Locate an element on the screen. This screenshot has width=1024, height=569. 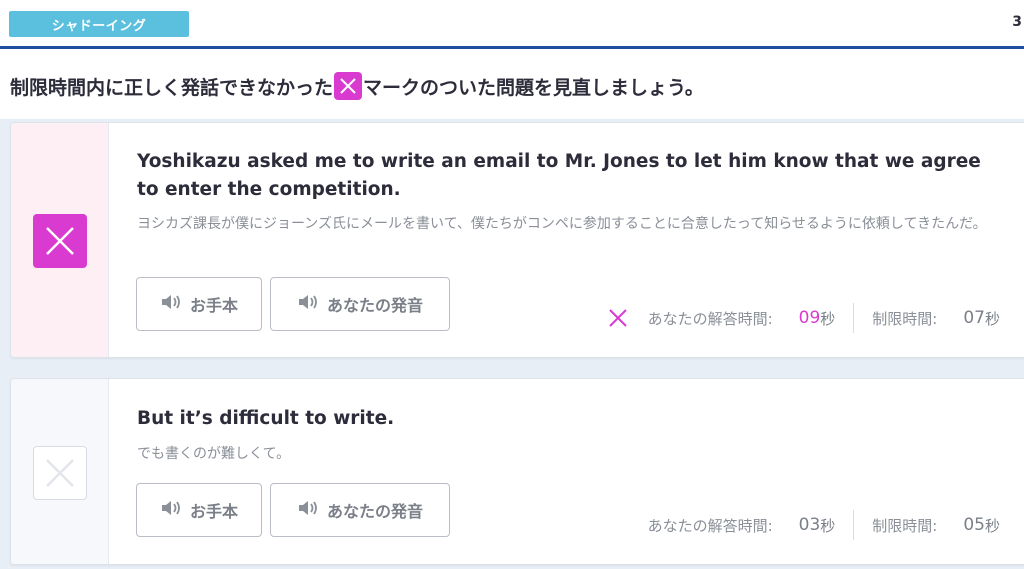
over-time-x-icon is located at coordinates (618, 318).